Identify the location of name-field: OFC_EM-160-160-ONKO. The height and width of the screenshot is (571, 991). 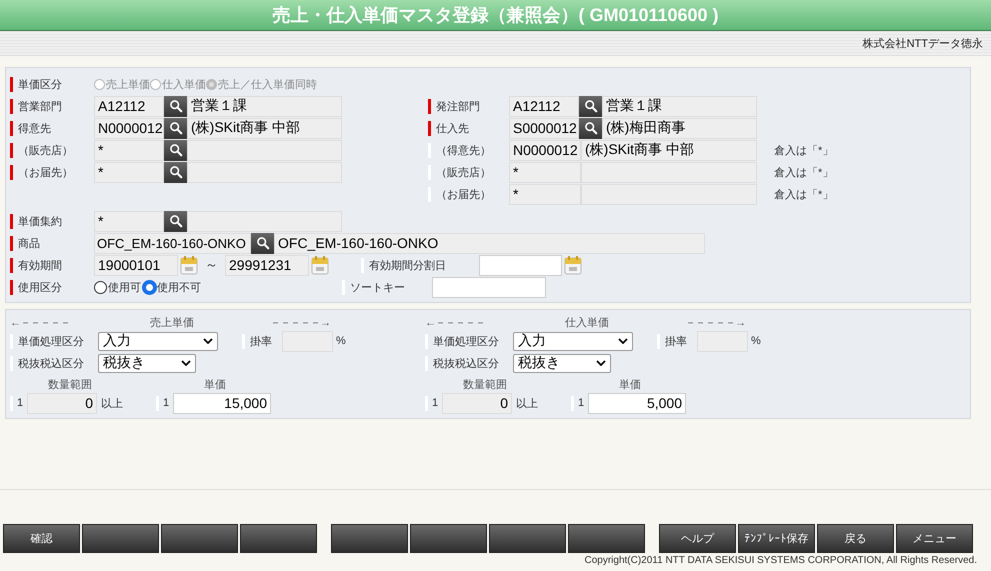
(489, 243).